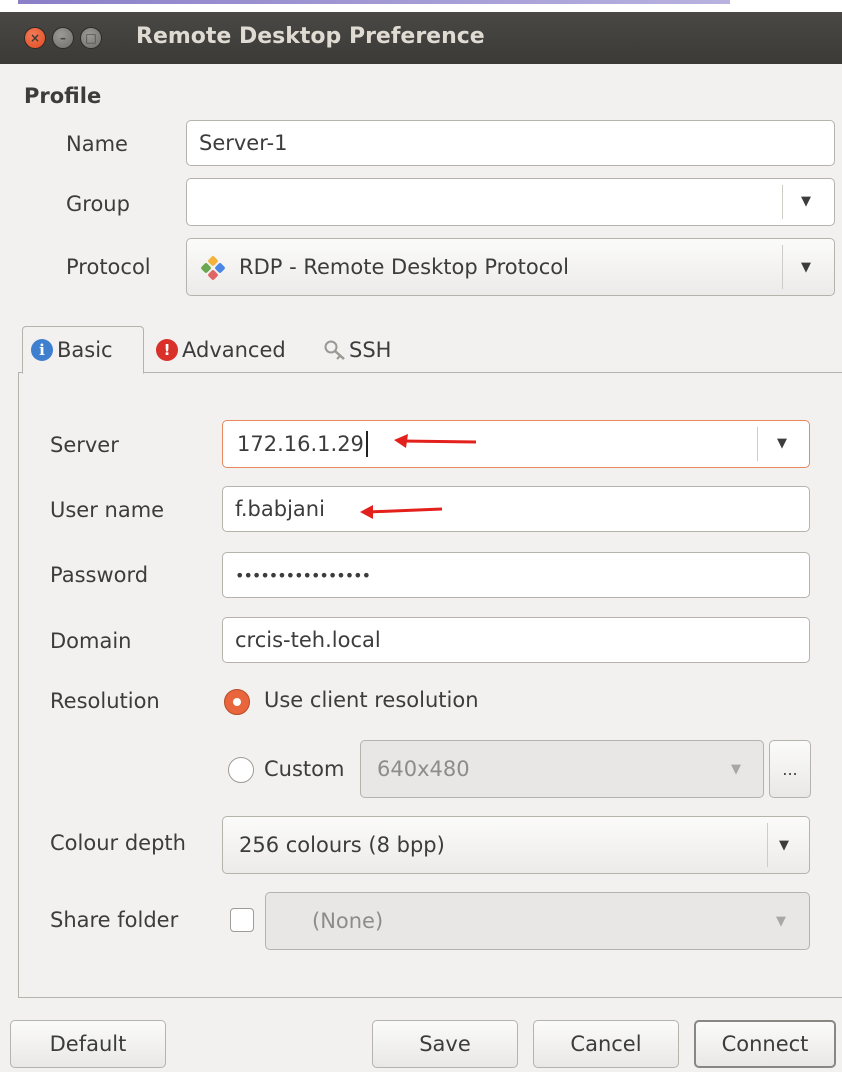 Image resolution: width=842 pixels, height=1072 pixels. Describe the element at coordinates (516, 845) in the screenshot. I see `colour-depth-combo: 256 colours (8 bpp) ▼` at that location.